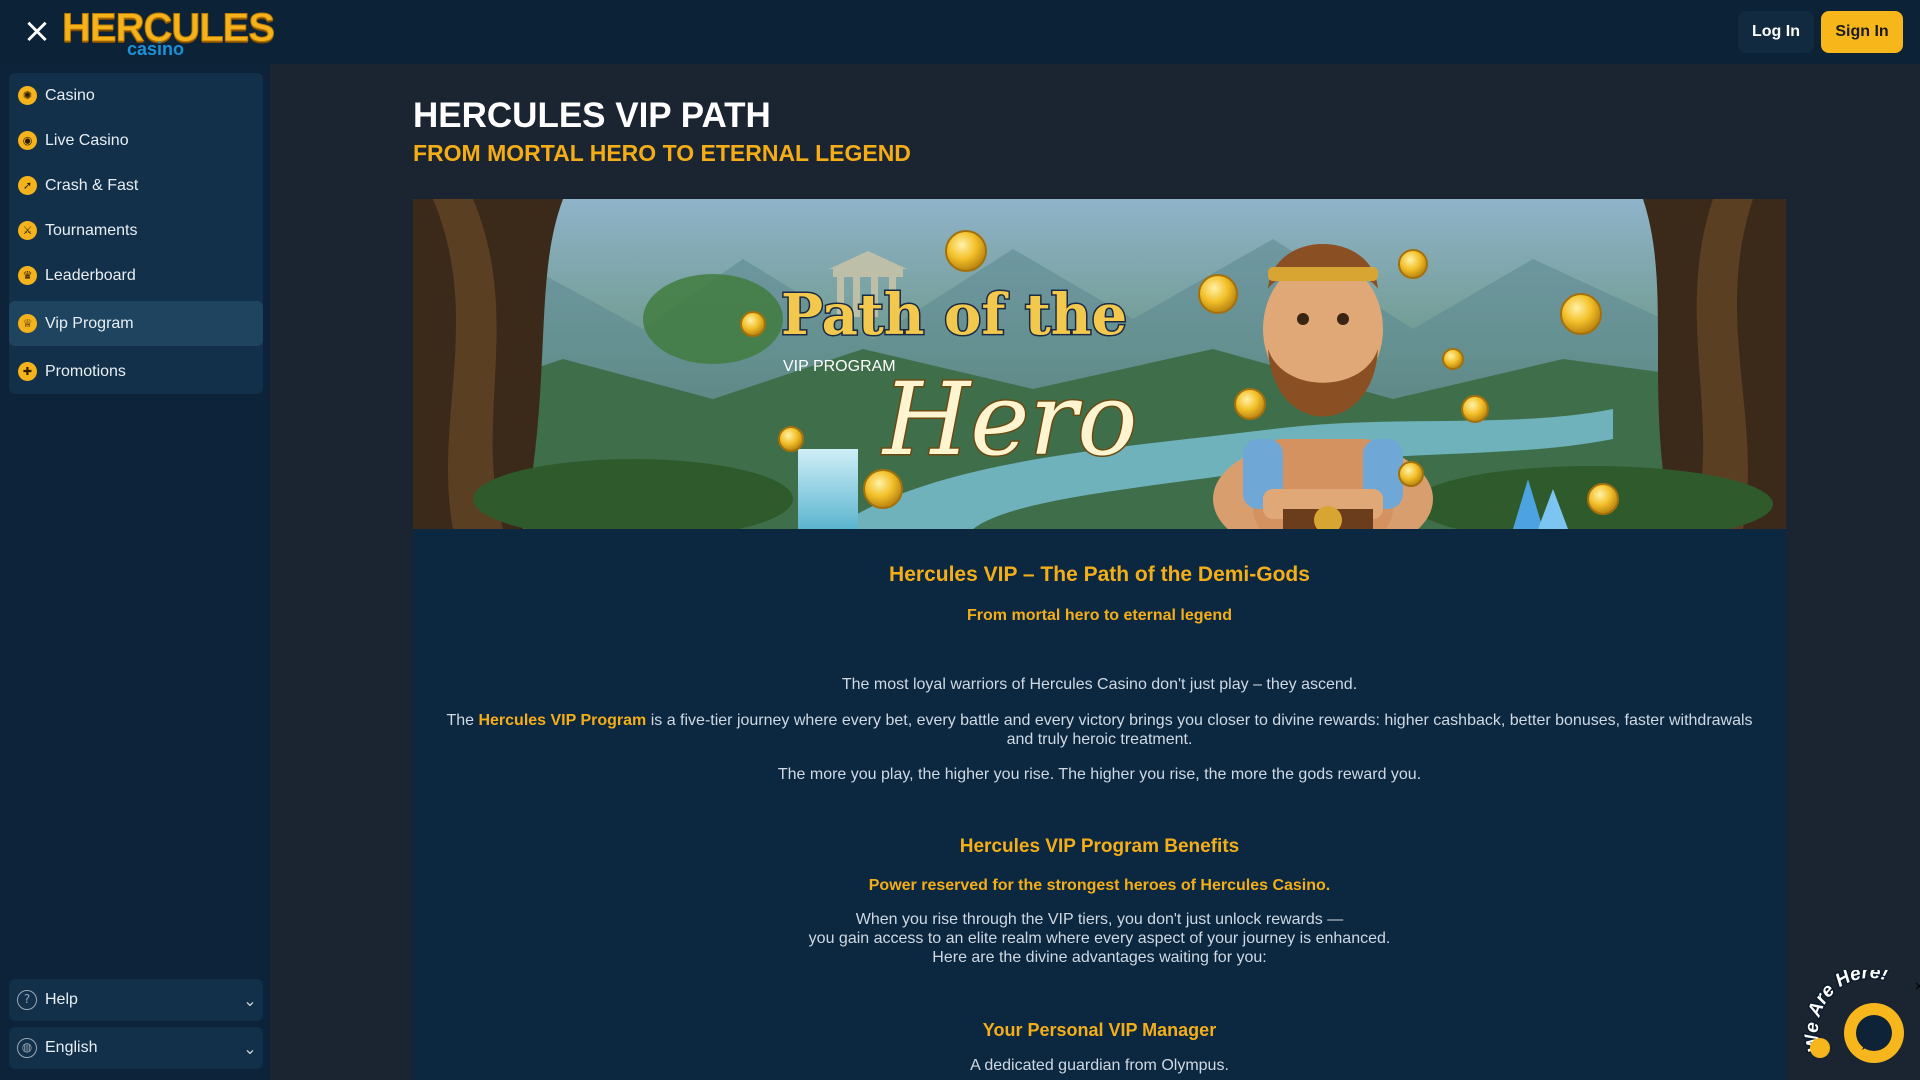 Image resolution: width=1920 pixels, height=1080 pixels. I want to click on crown-icon: ♕, so click(27, 323).